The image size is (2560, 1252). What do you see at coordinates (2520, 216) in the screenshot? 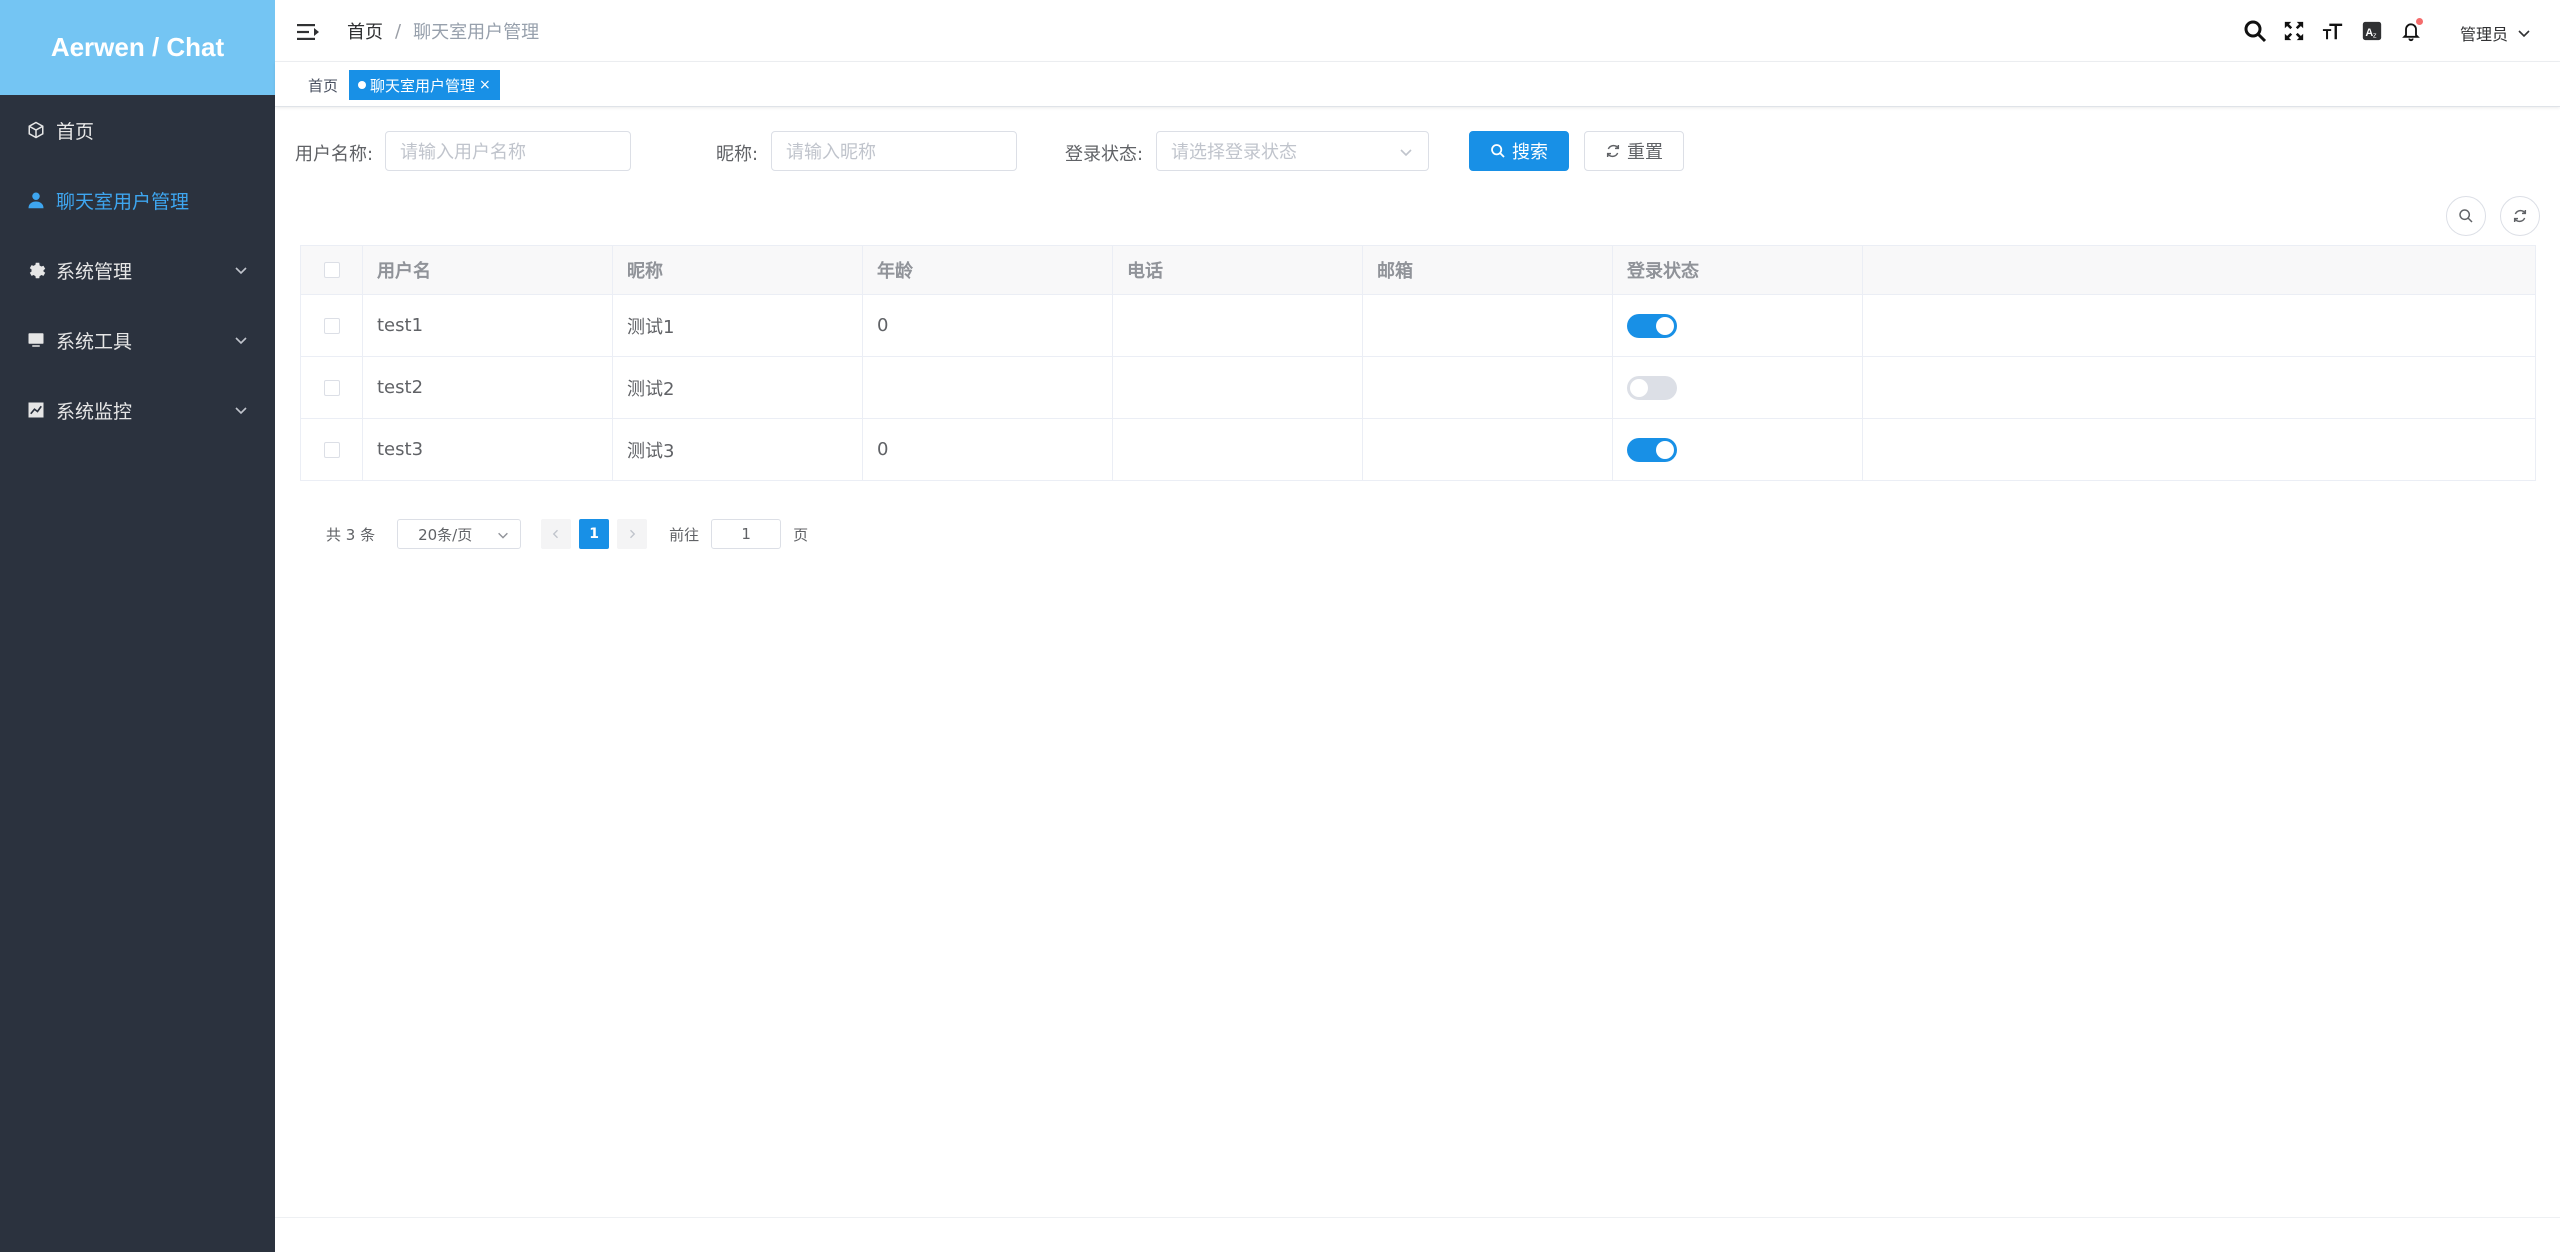
I see `refresh-table-button` at bounding box center [2520, 216].